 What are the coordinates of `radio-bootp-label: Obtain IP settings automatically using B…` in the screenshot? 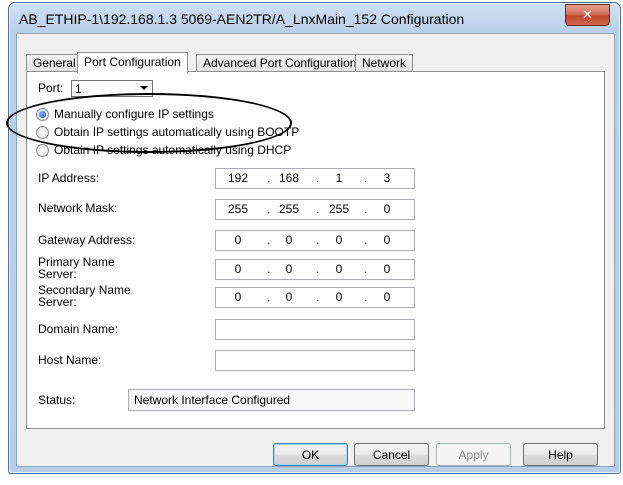 It's located at (177, 132).